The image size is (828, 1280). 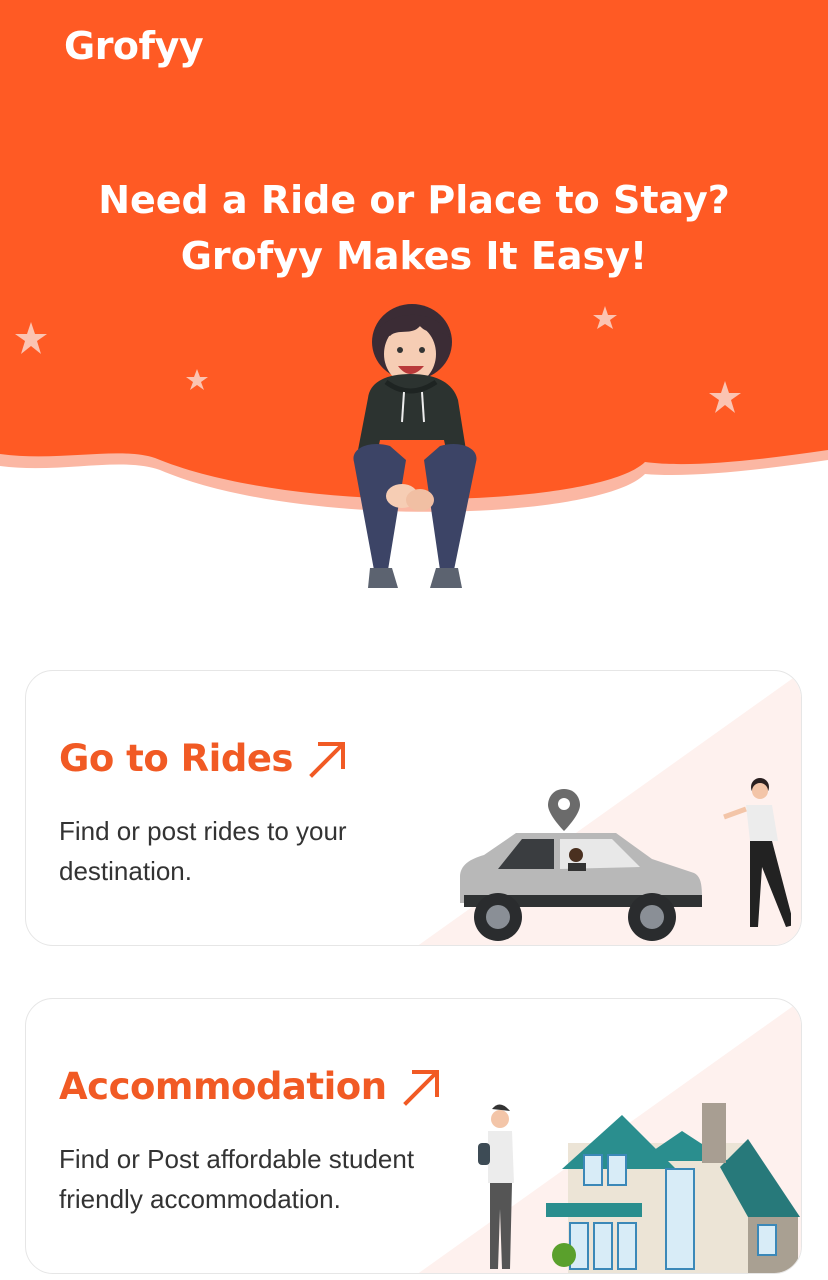 What do you see at coordinates (625, 859) in the screenshot?
I see `car-ride-illustration` at bounding box center [625, 859].